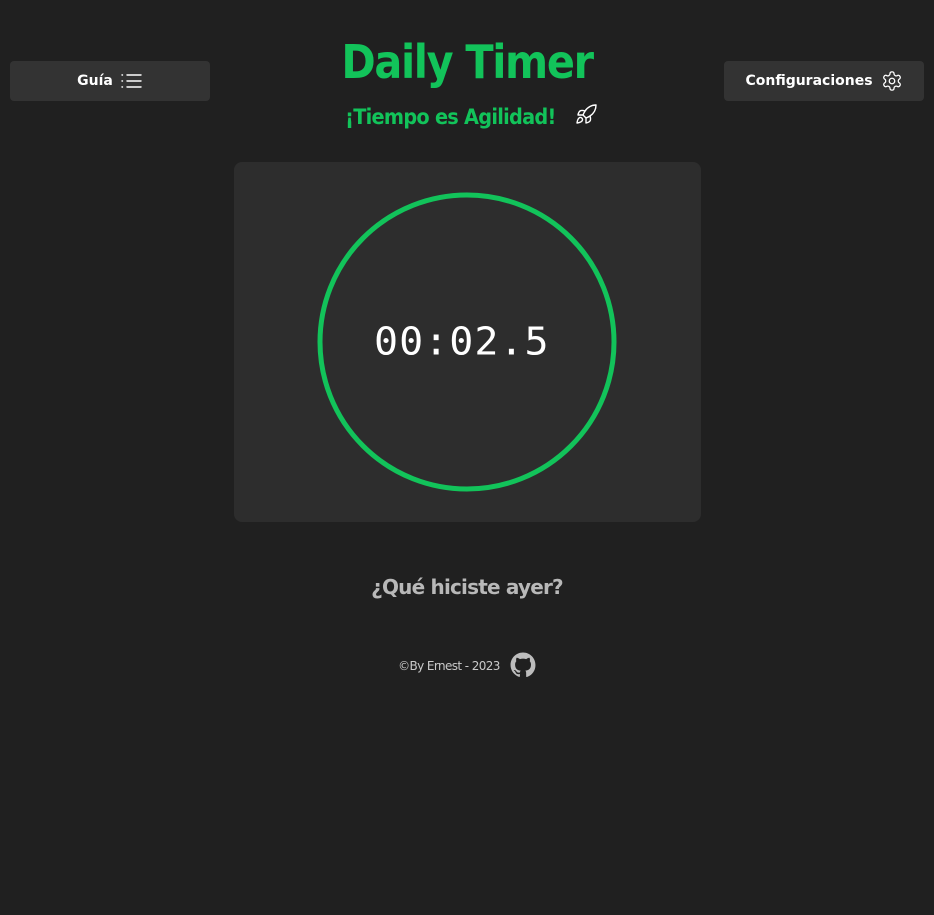  Describe the element at coordinates (467, 587) in the screenshot. I see `daily-question: ¿Qué hiciste ayer?` at that location.